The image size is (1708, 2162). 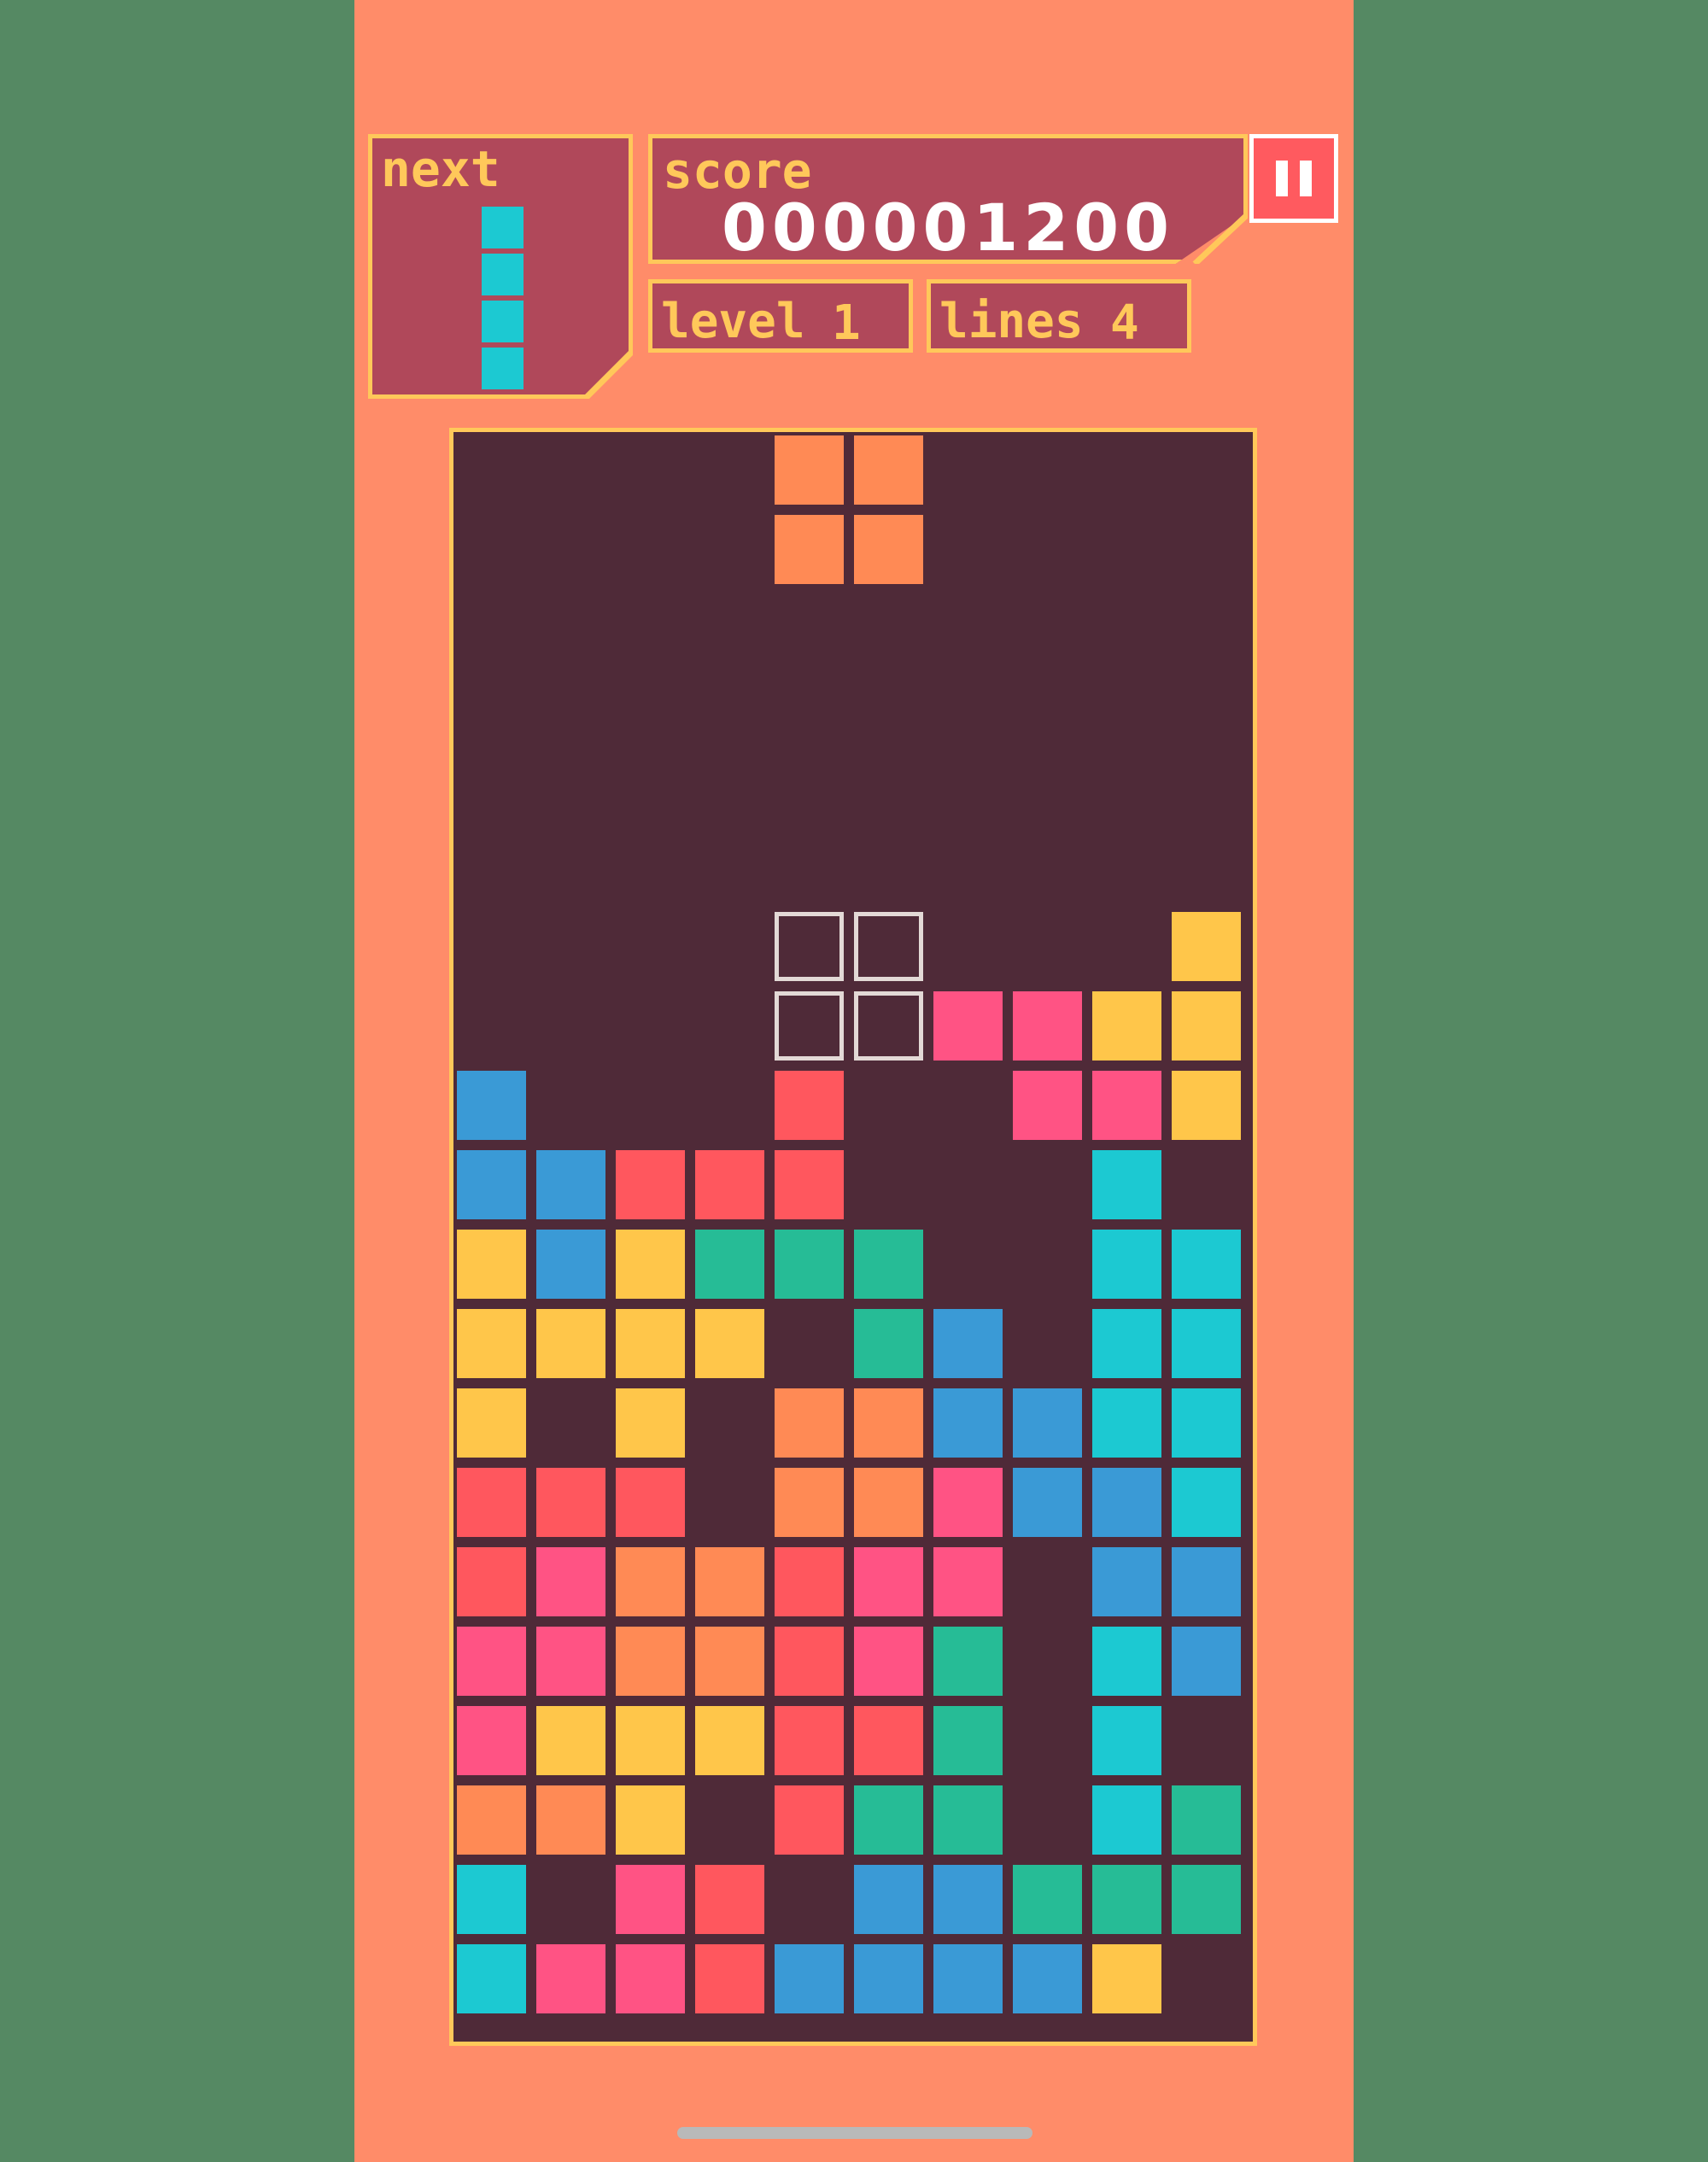 I want to click on lines-value: 4, so click(x=1124, y=323).